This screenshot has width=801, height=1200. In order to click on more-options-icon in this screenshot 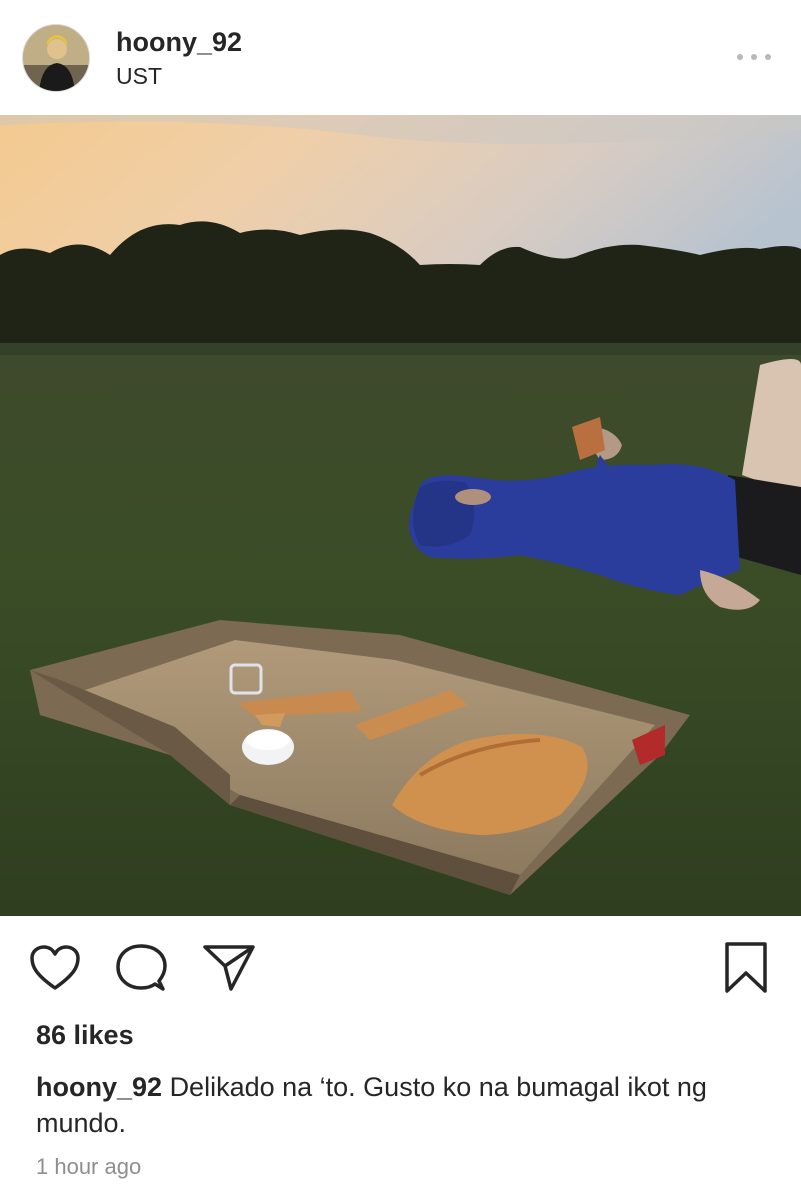, I will do `click(754, 57)`.